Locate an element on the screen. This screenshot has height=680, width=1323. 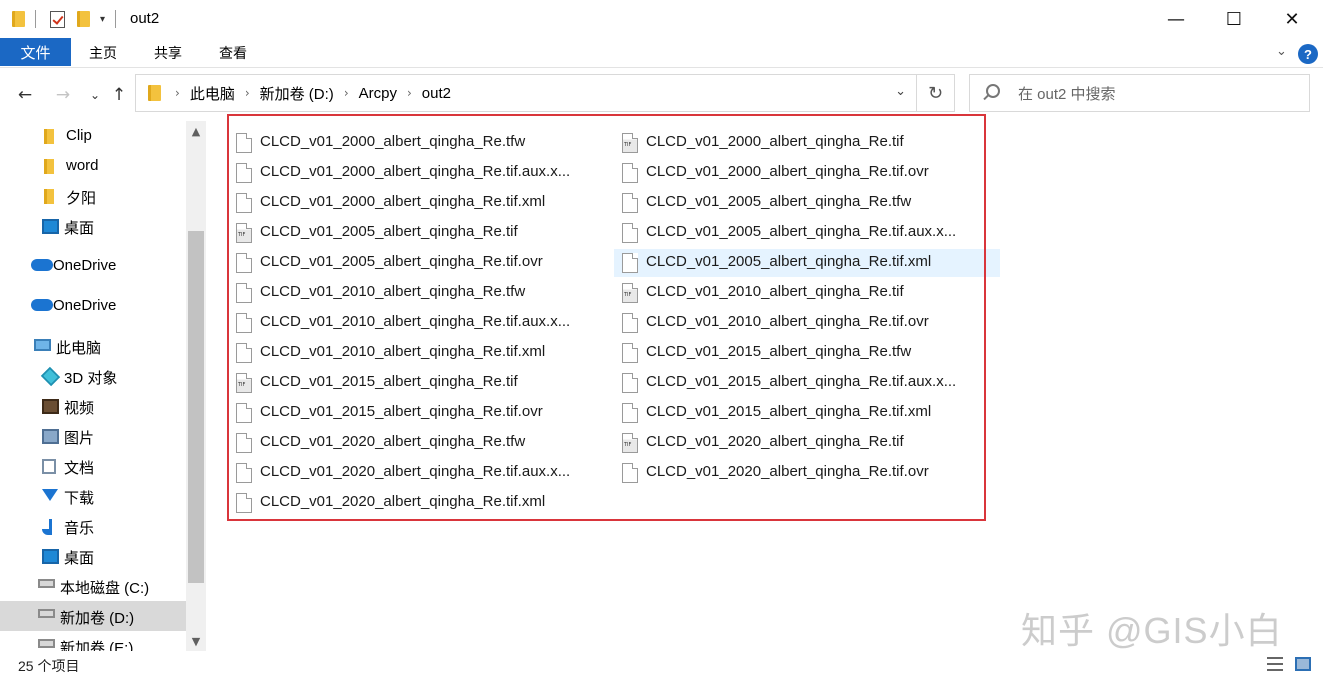
file-item: CLCD_v01_2005_albert_qingha_Re.tfw is located at coordinates (807, 203).